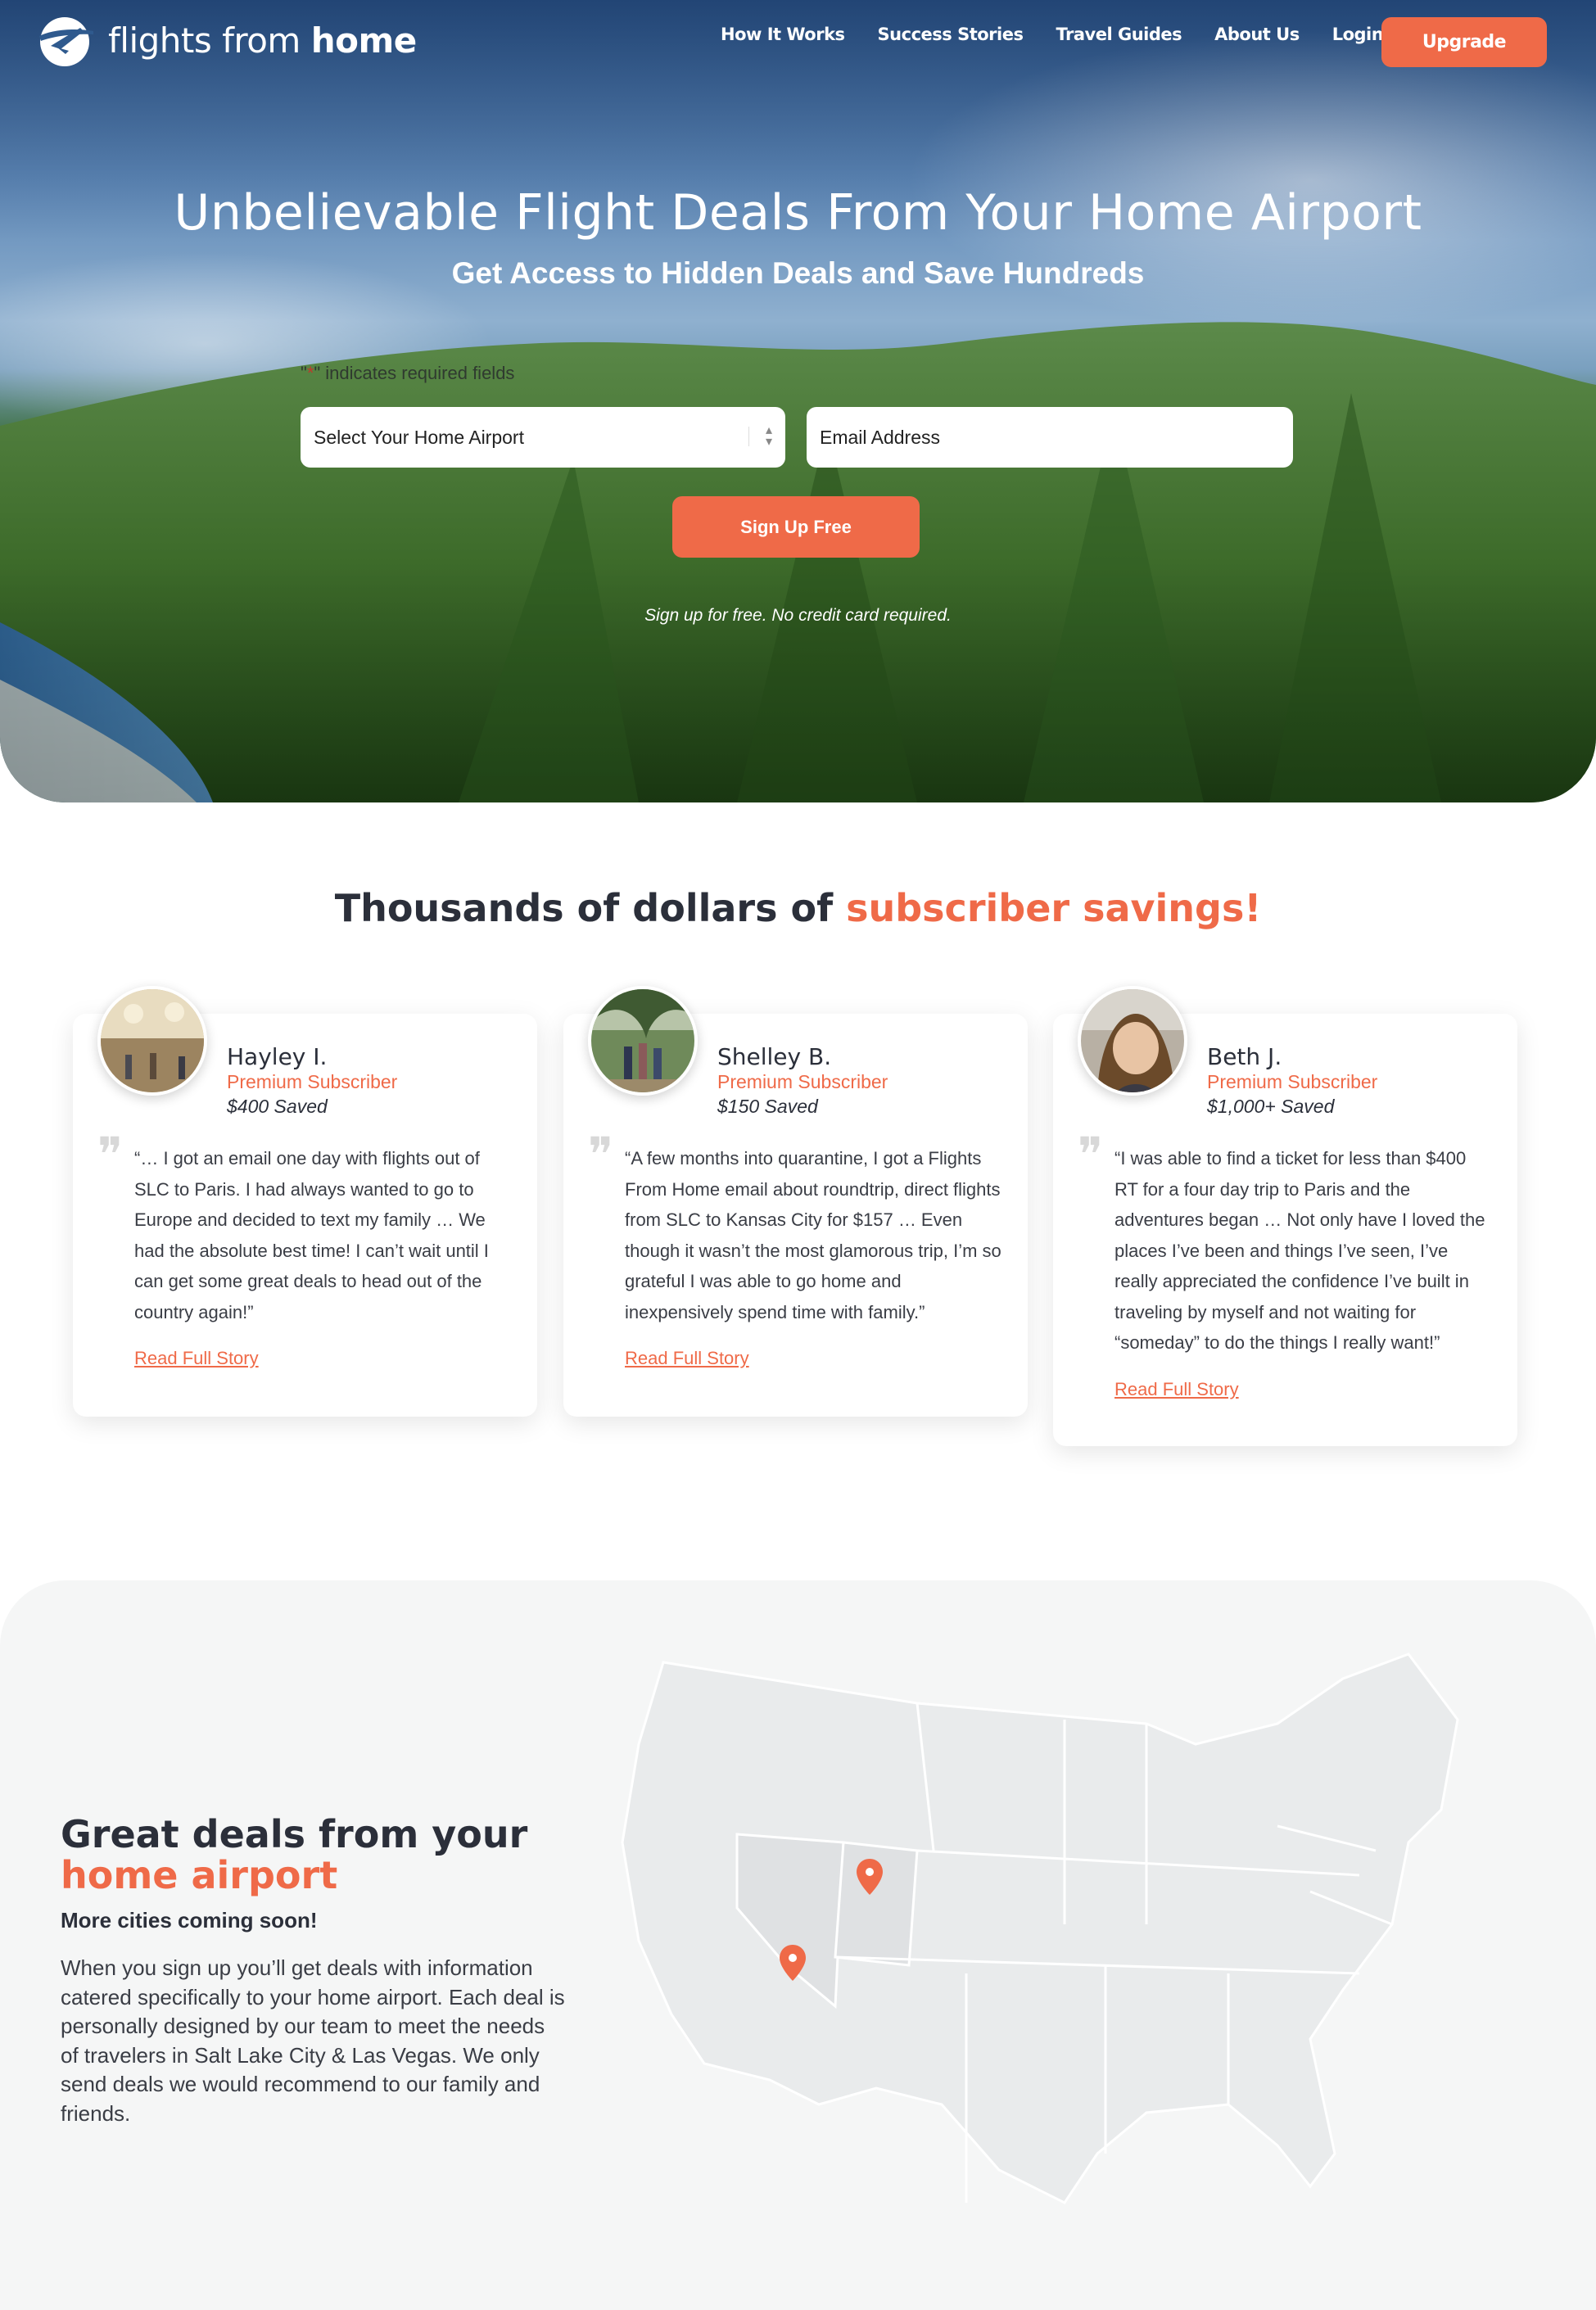 The image size is (1596, 2310). What do you see at coordinates (419, 437) in the screenshot?
I see `home-airport-placeholder: Select Your Home Airport` at bounding box center [419, 437].